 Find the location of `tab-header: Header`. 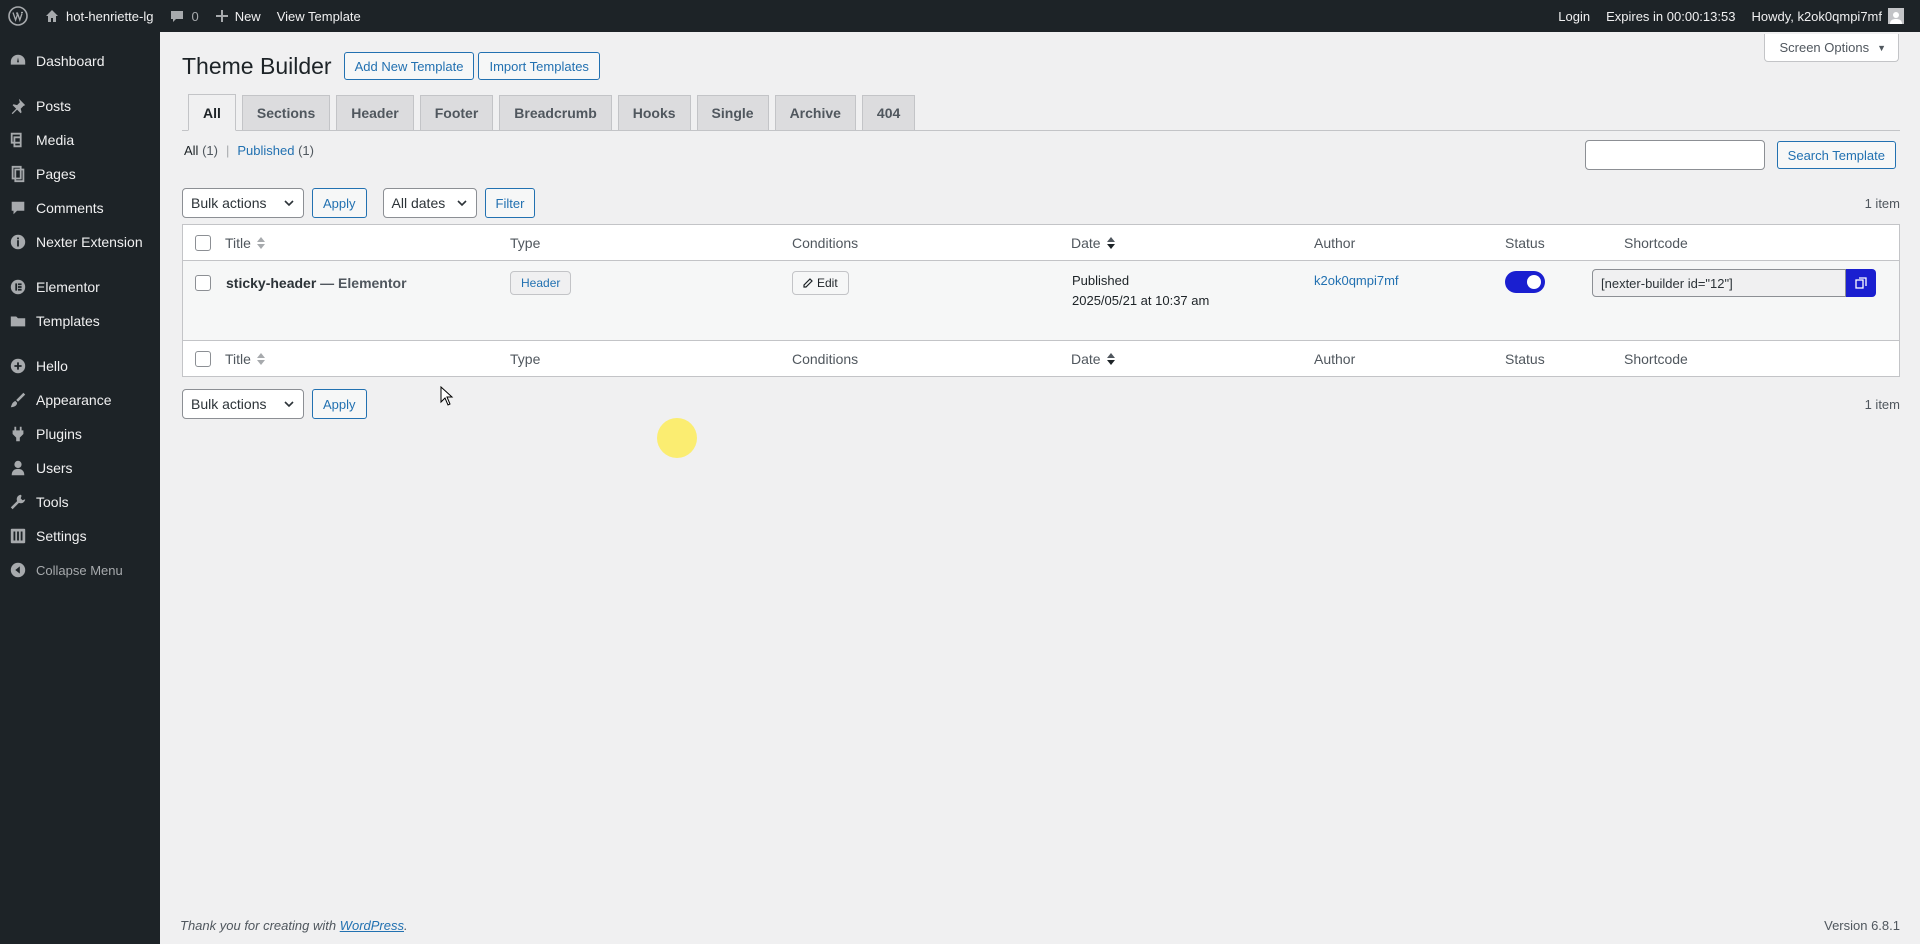

tab-header: Header is located at coordinates (375, 112).